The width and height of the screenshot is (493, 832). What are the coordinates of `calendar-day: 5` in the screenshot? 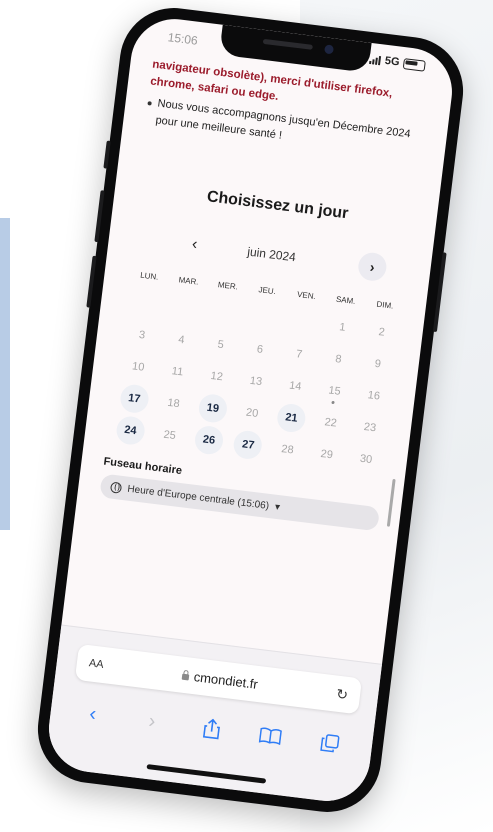 It's located at (220, 345).